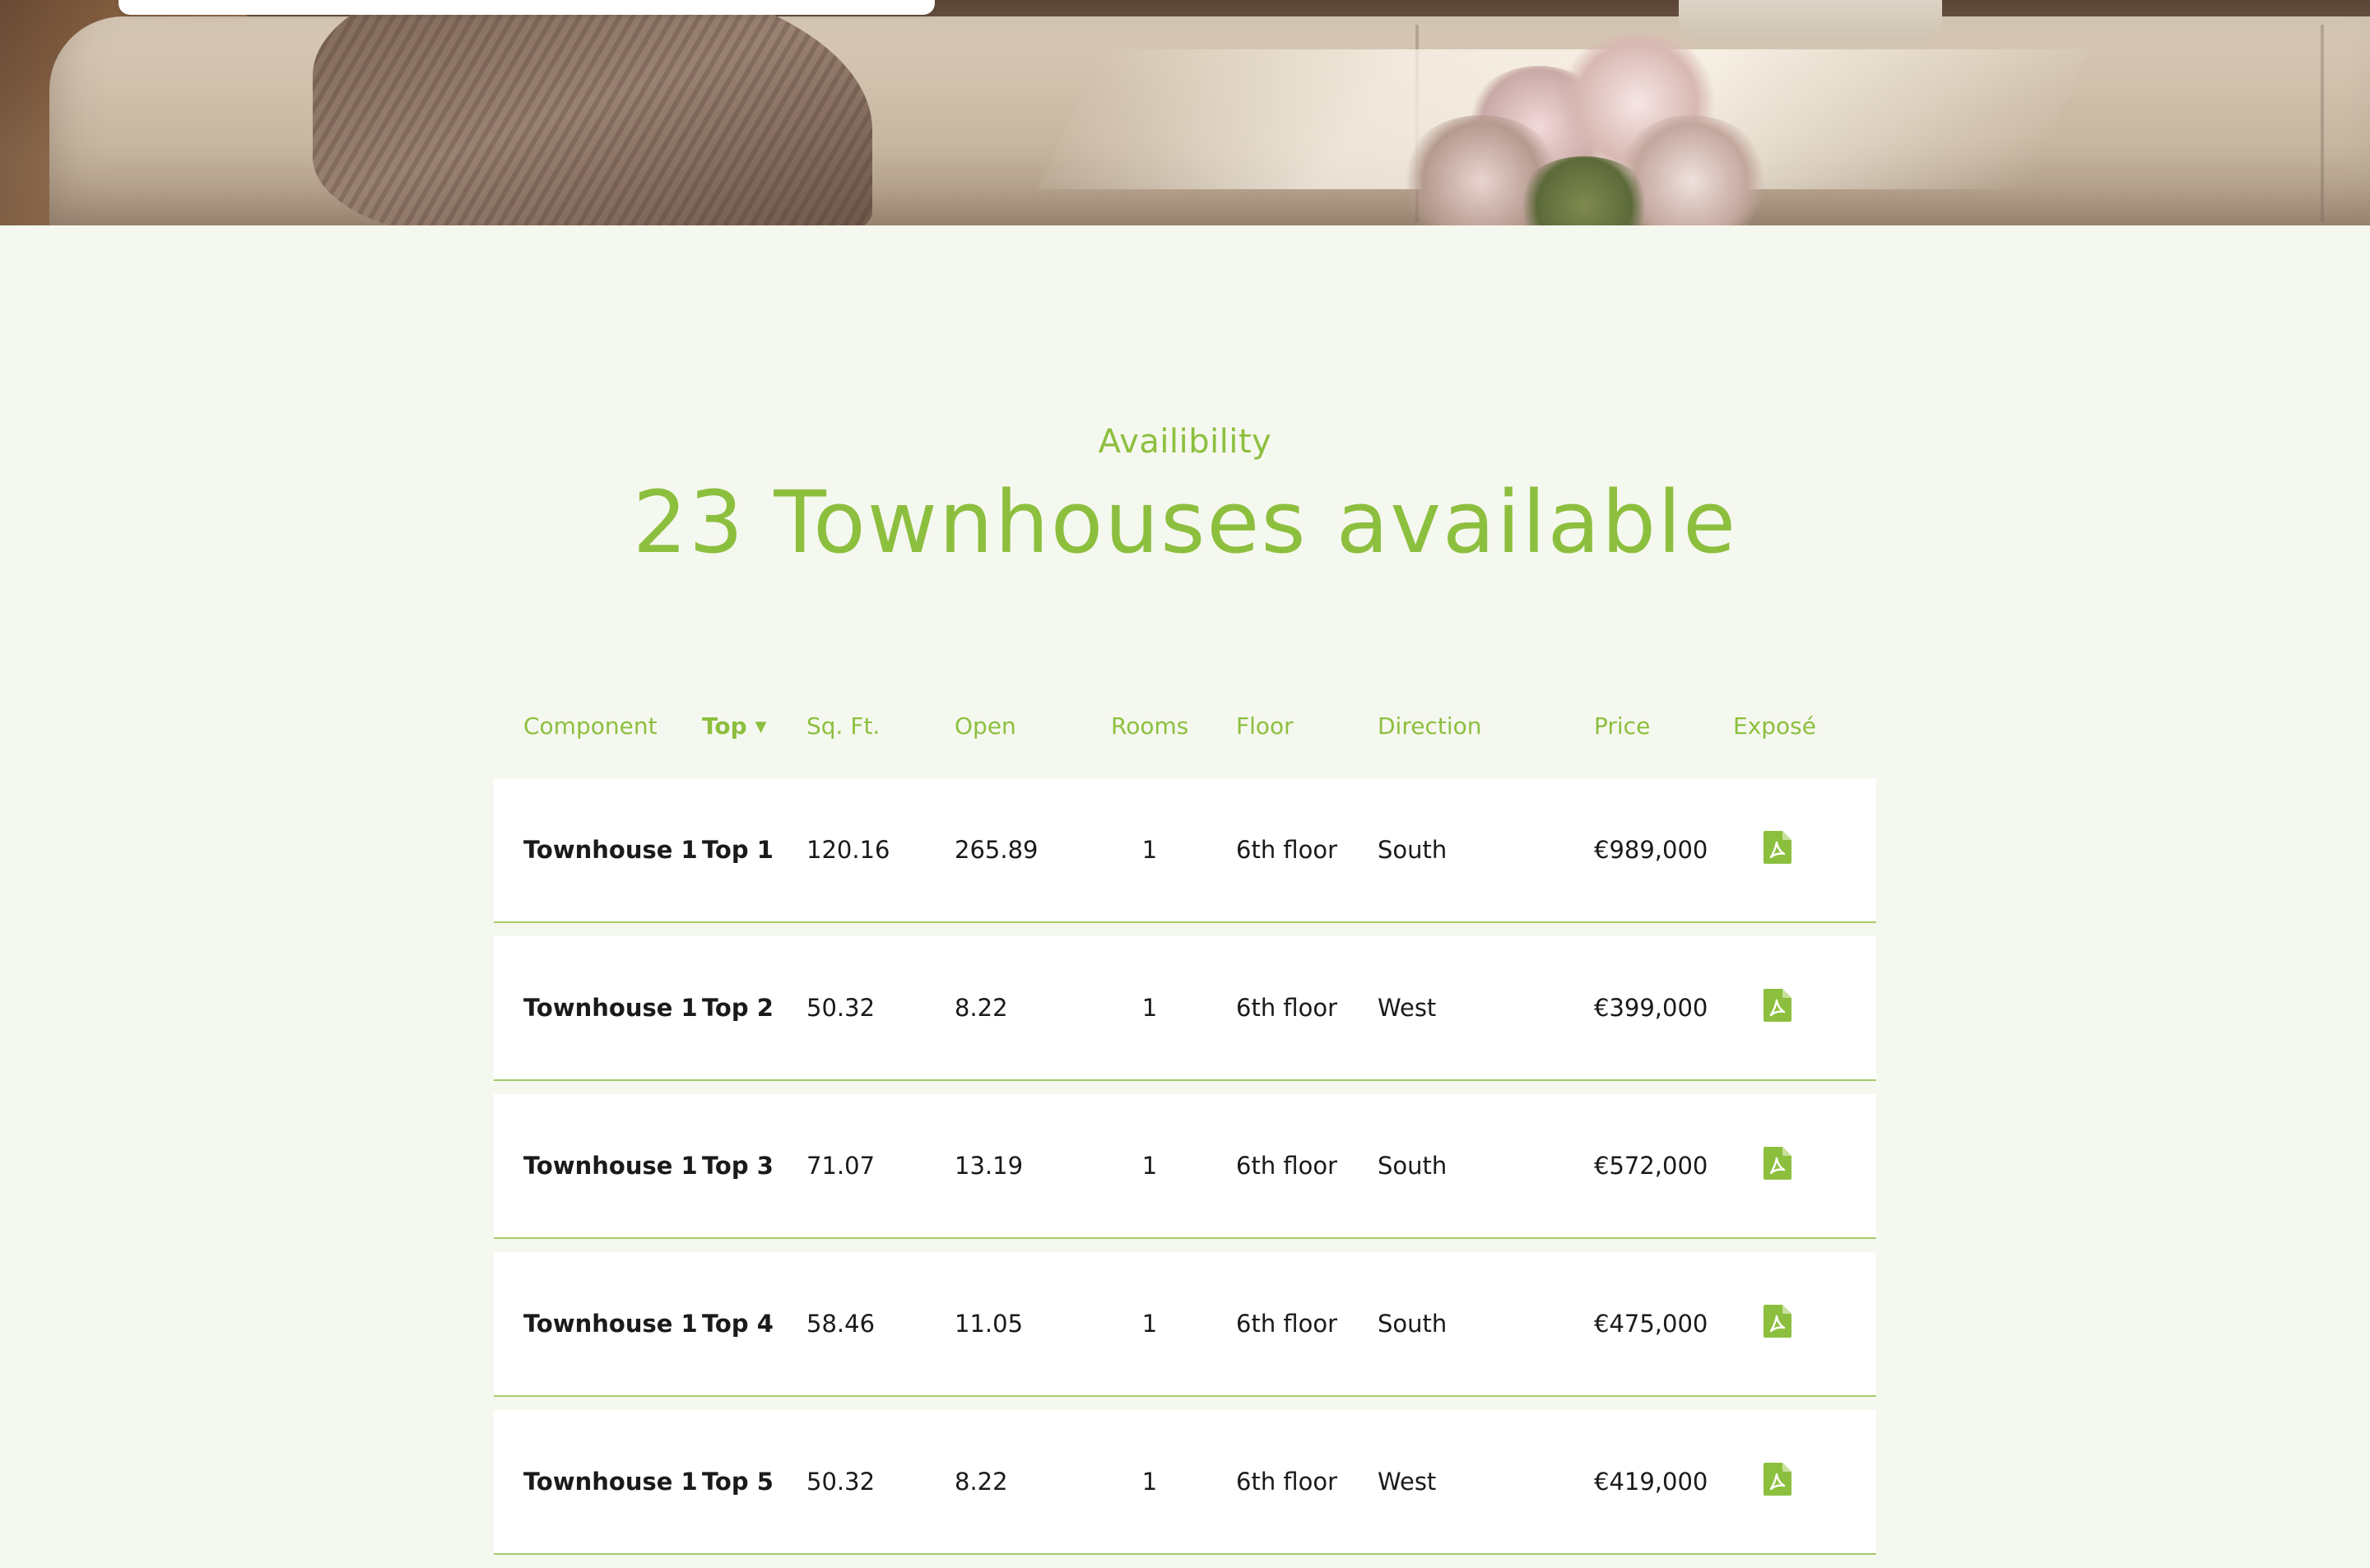 Image resolution: width=2370 pixels, height=1568 pixels. I want to click on hero-throw-blanket, so click(592, 112).